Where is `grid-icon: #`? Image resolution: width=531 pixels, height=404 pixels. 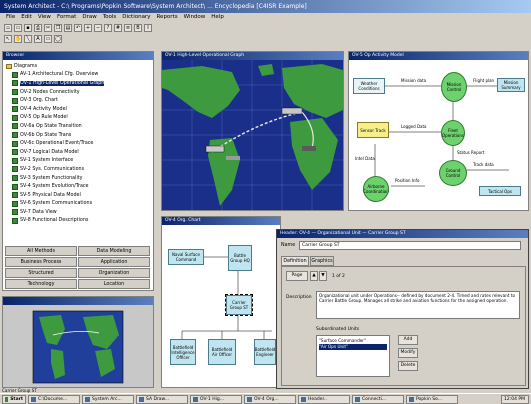
grid-icon: # is located at coordinates (118, 27).